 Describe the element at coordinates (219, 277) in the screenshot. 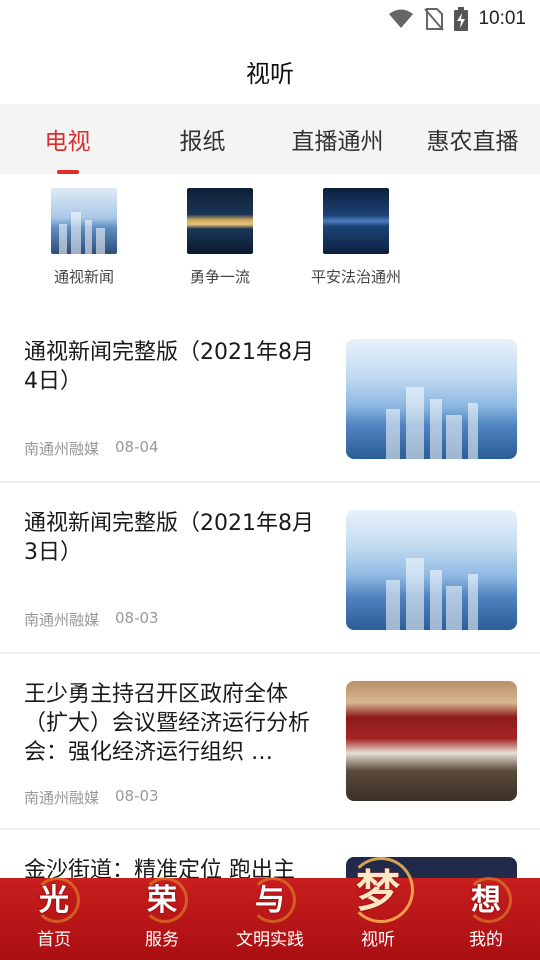

I see `channel-label: 勇争一流` at that location.